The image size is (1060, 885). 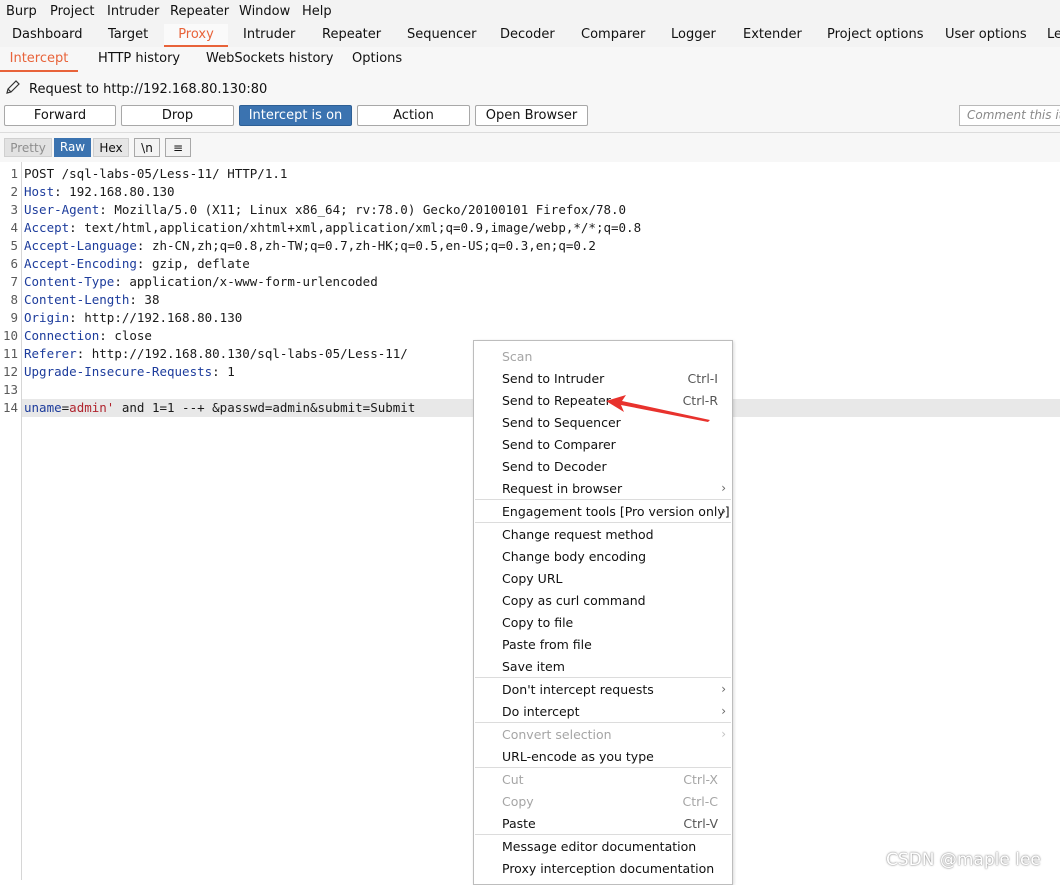 I want to click on menu-repeater: Repeater, so click(x=199, y=11).